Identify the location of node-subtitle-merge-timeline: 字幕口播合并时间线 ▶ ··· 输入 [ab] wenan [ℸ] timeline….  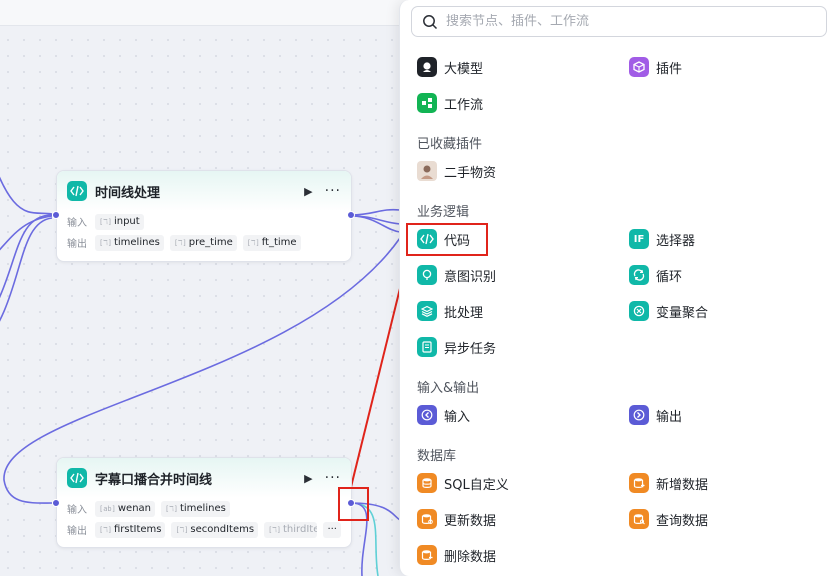
(204, 502).